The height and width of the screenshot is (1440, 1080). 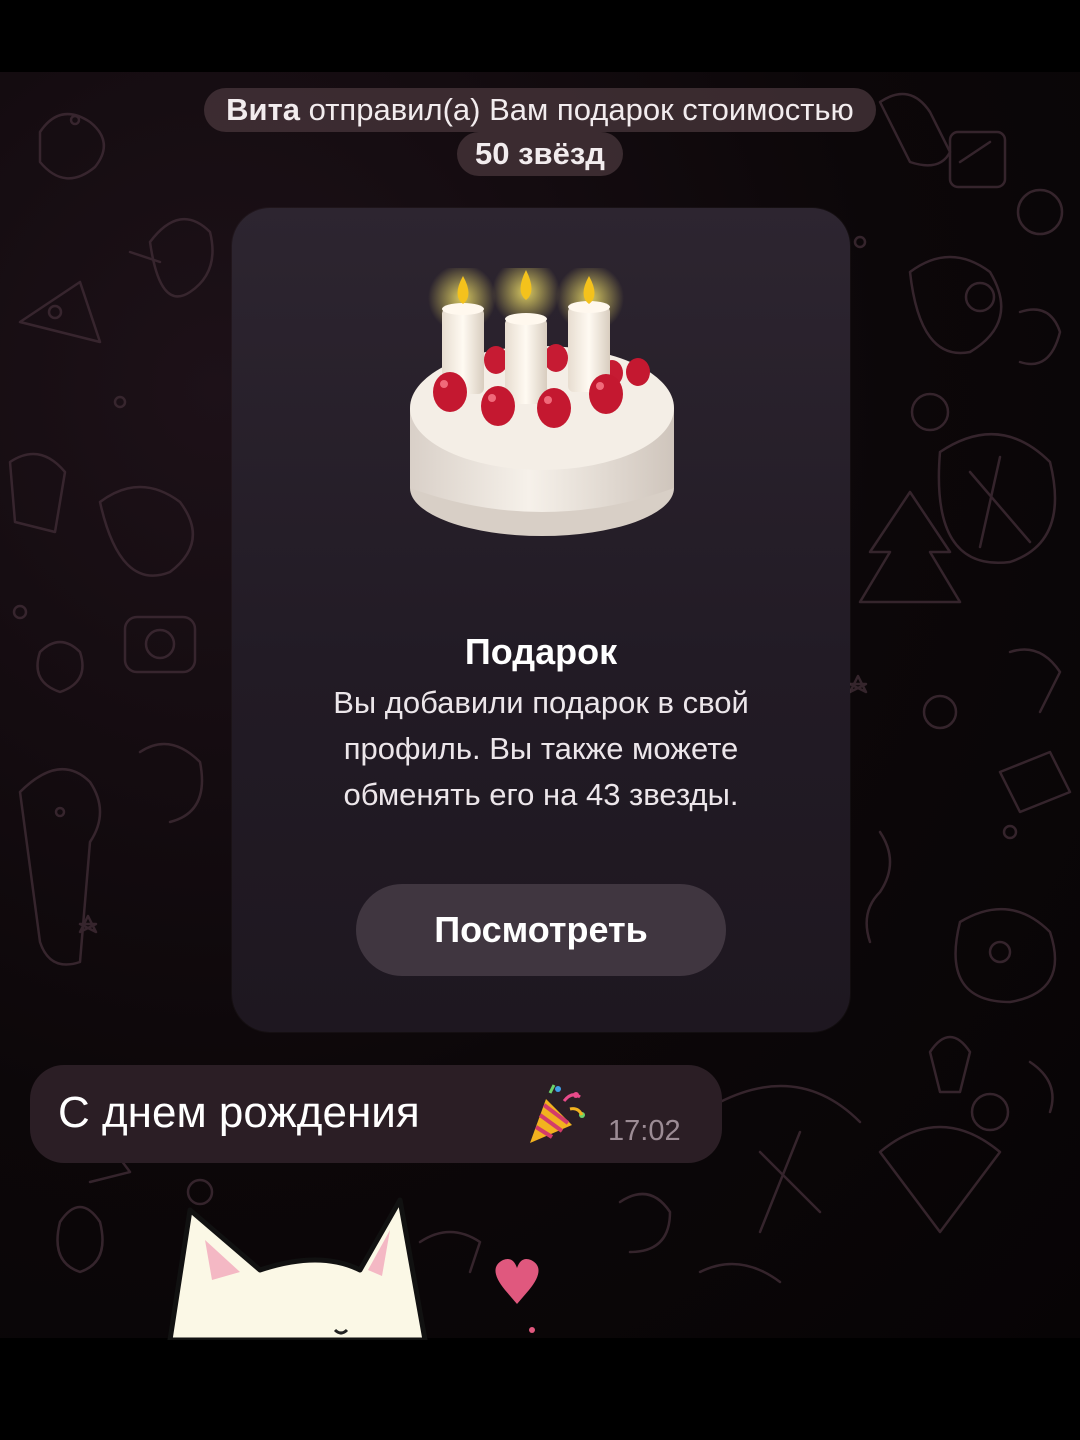 What do you see at coordinates (355, 1266) in the screenshot?
I see `white-cat-sticker` at bounding box center [355, 1266].